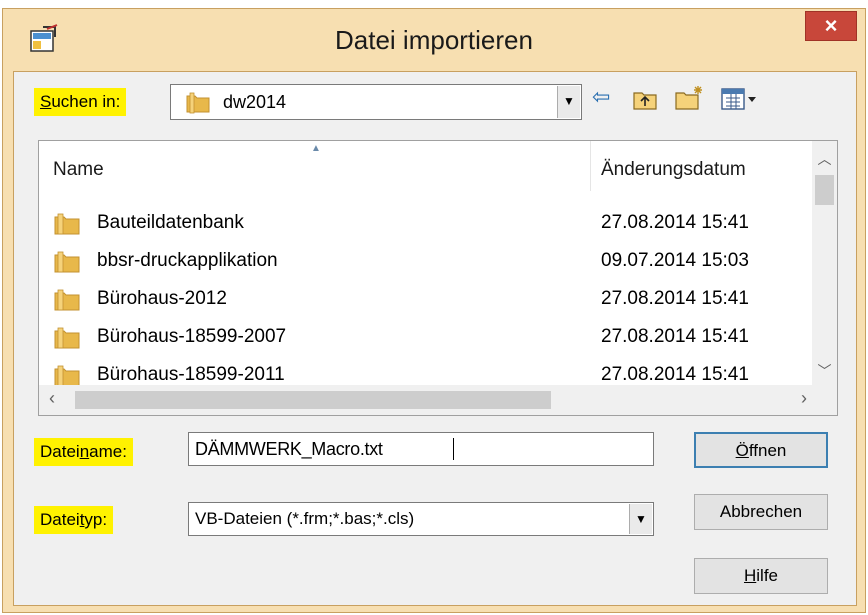 Image resolution: width=868 pixels, height=615 pixels. I want to click on close-button: ×, so click(831, 26).